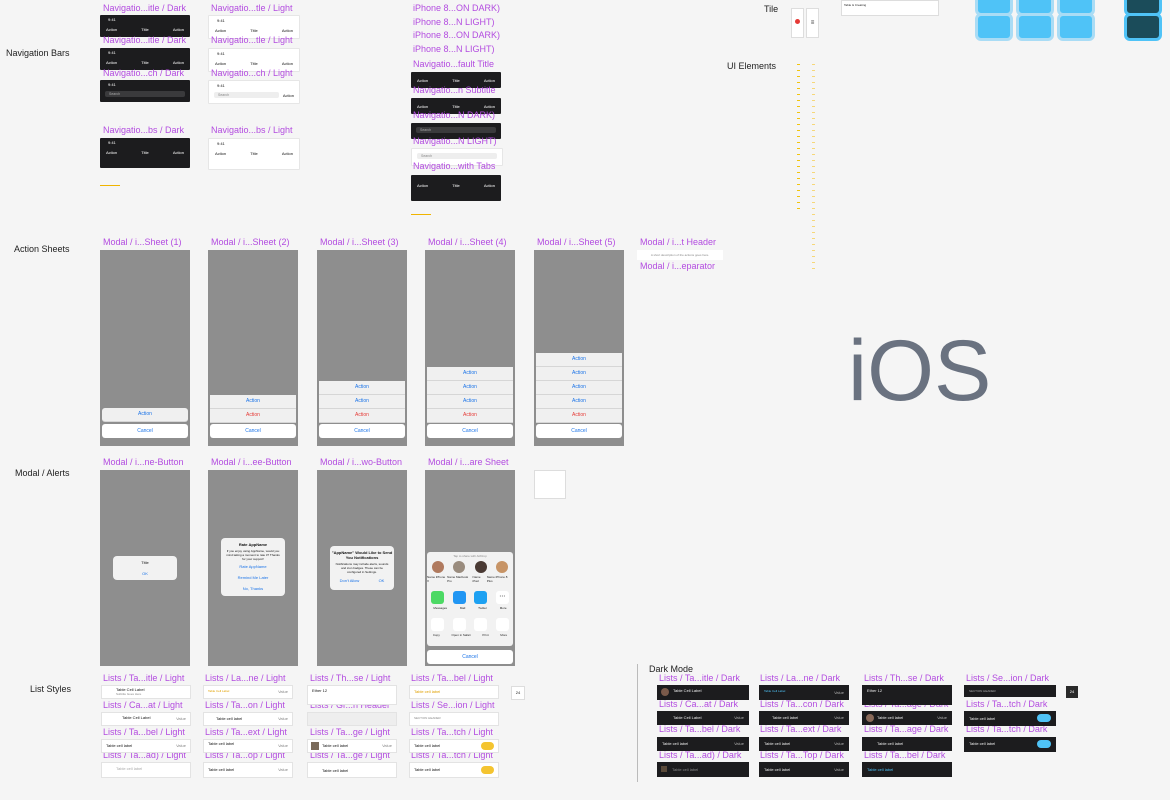  Describe the element at coordinates (350, 580) in the screenshot. I see `dont-allow-button: Don't Allow` at that location.